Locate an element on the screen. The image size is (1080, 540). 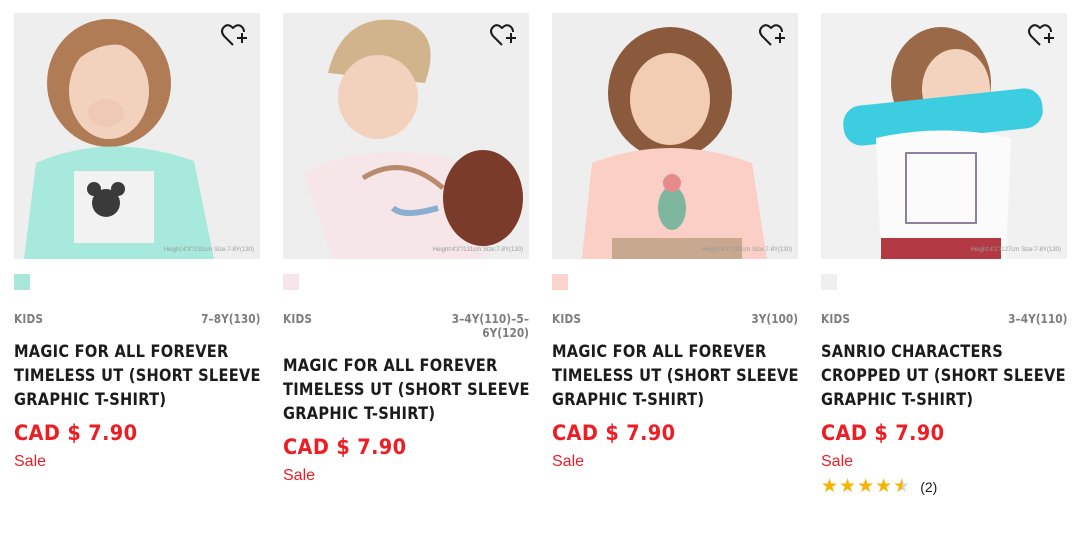
product-image: Height:4'2"/127cm Size:7-8Y(130) is located at coordinates (944, 136).